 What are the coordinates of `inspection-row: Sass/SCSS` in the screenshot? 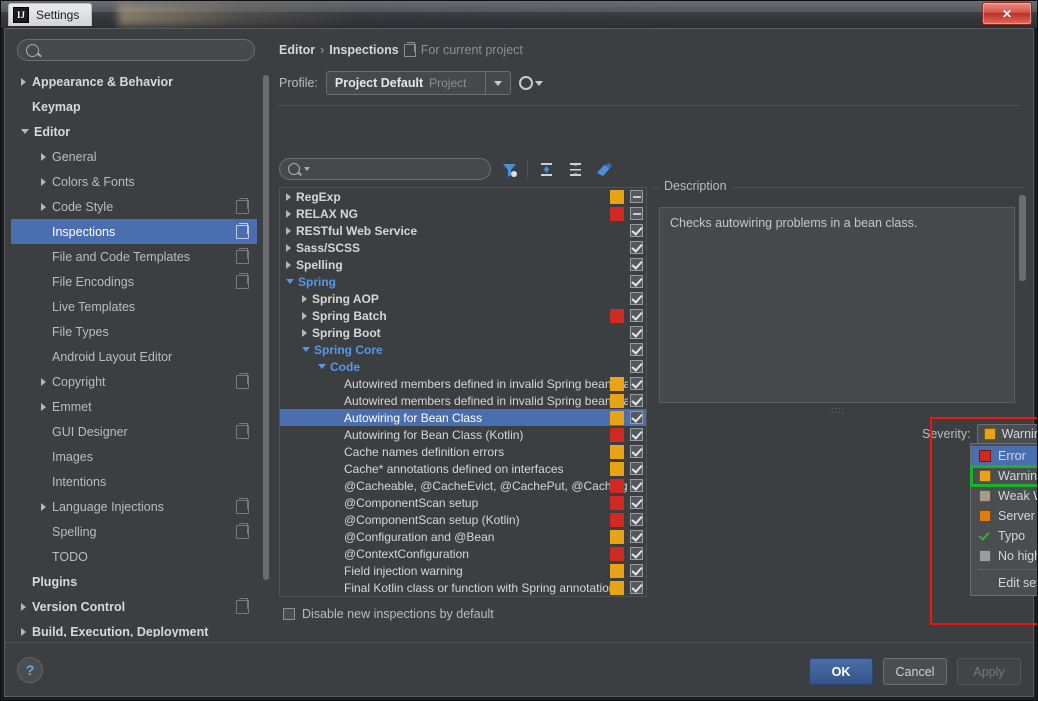 It's located at (463, 247).